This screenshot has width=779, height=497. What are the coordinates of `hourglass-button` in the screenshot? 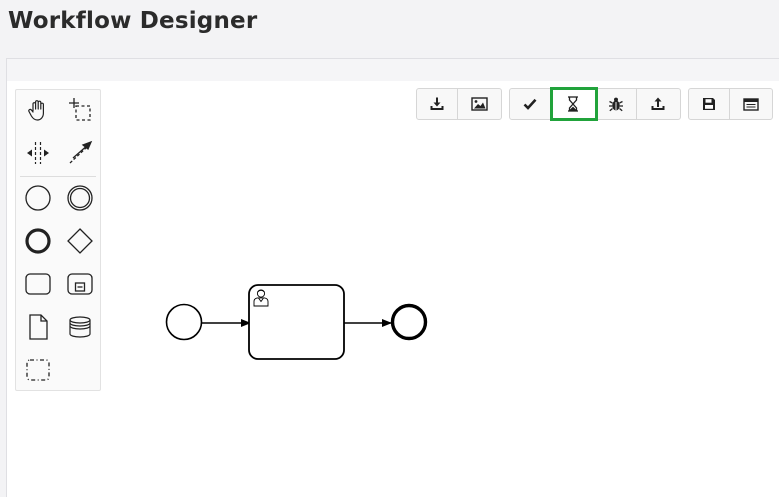 It's located at (574, 104).